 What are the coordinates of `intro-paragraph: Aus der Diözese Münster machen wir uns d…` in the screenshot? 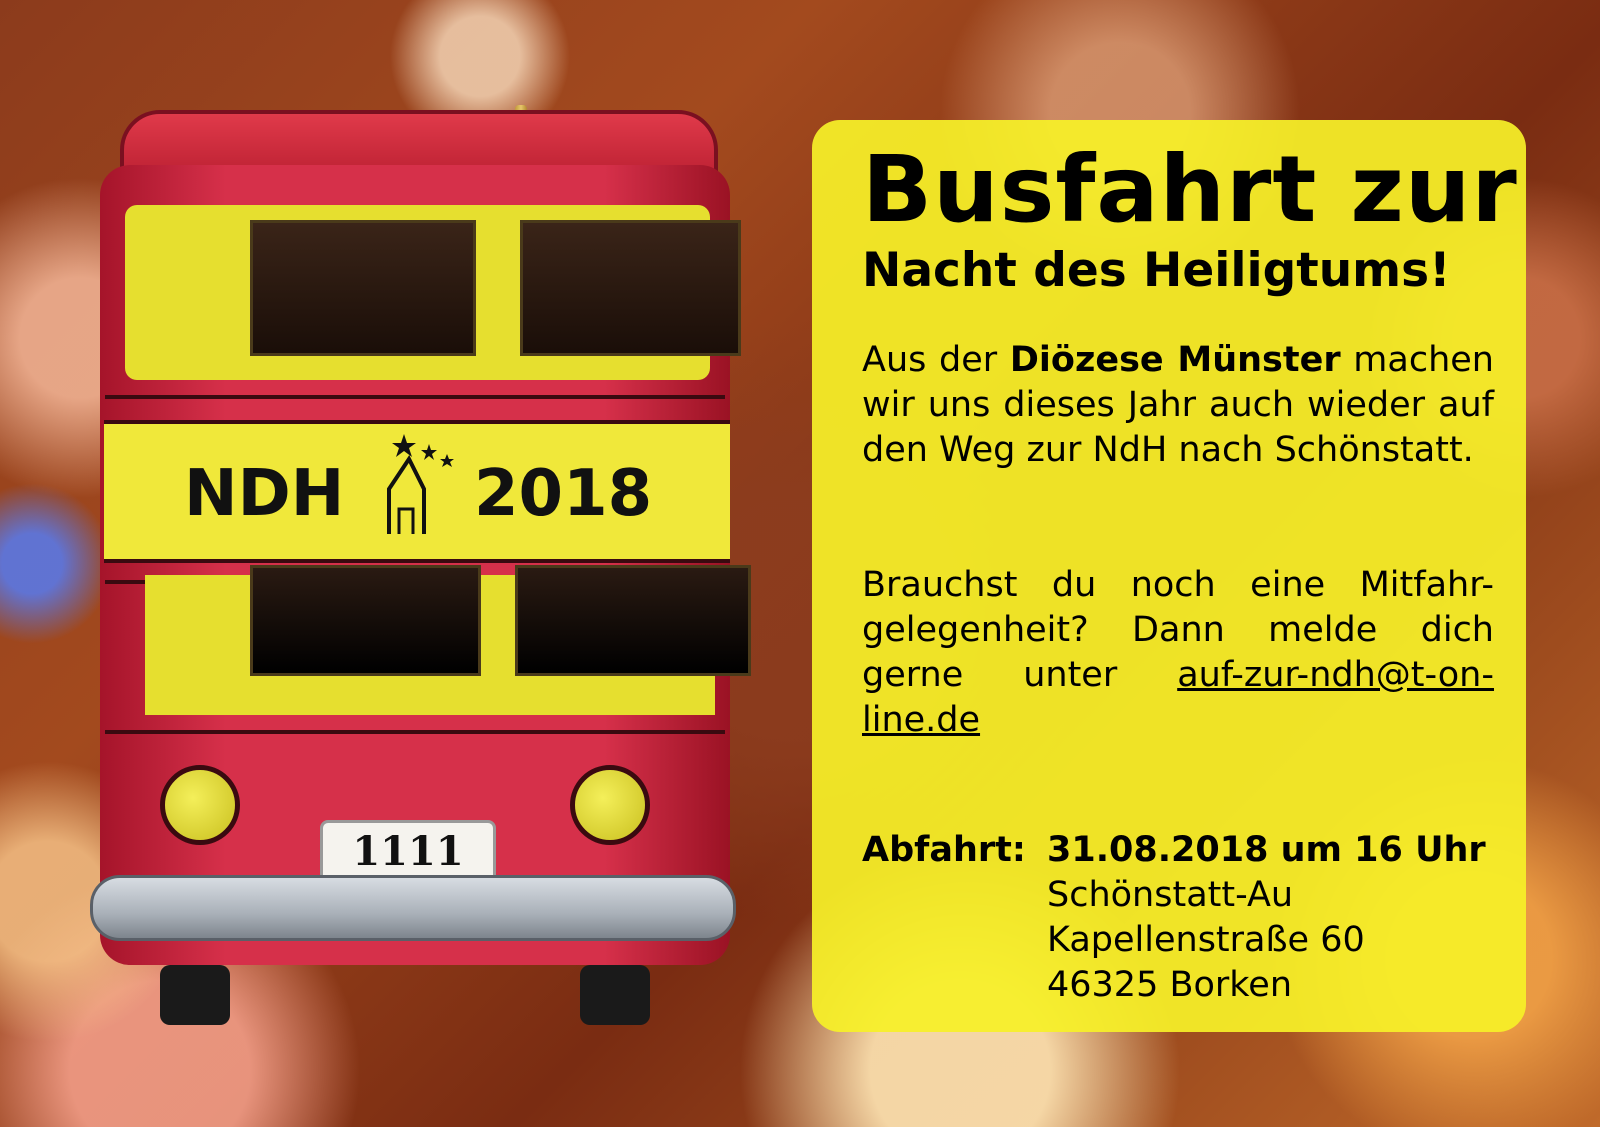 It's located at (1178, 405).